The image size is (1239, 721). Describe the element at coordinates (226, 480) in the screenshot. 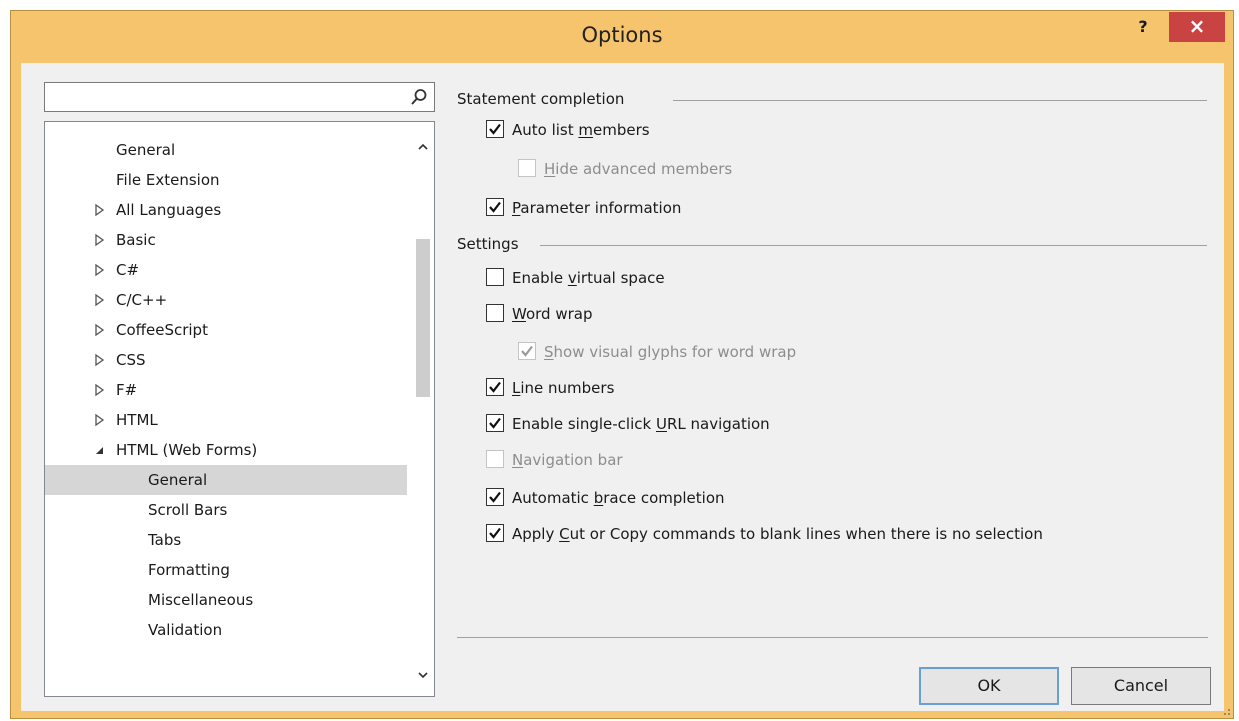

I see `tree-item-selected: General` at that location.